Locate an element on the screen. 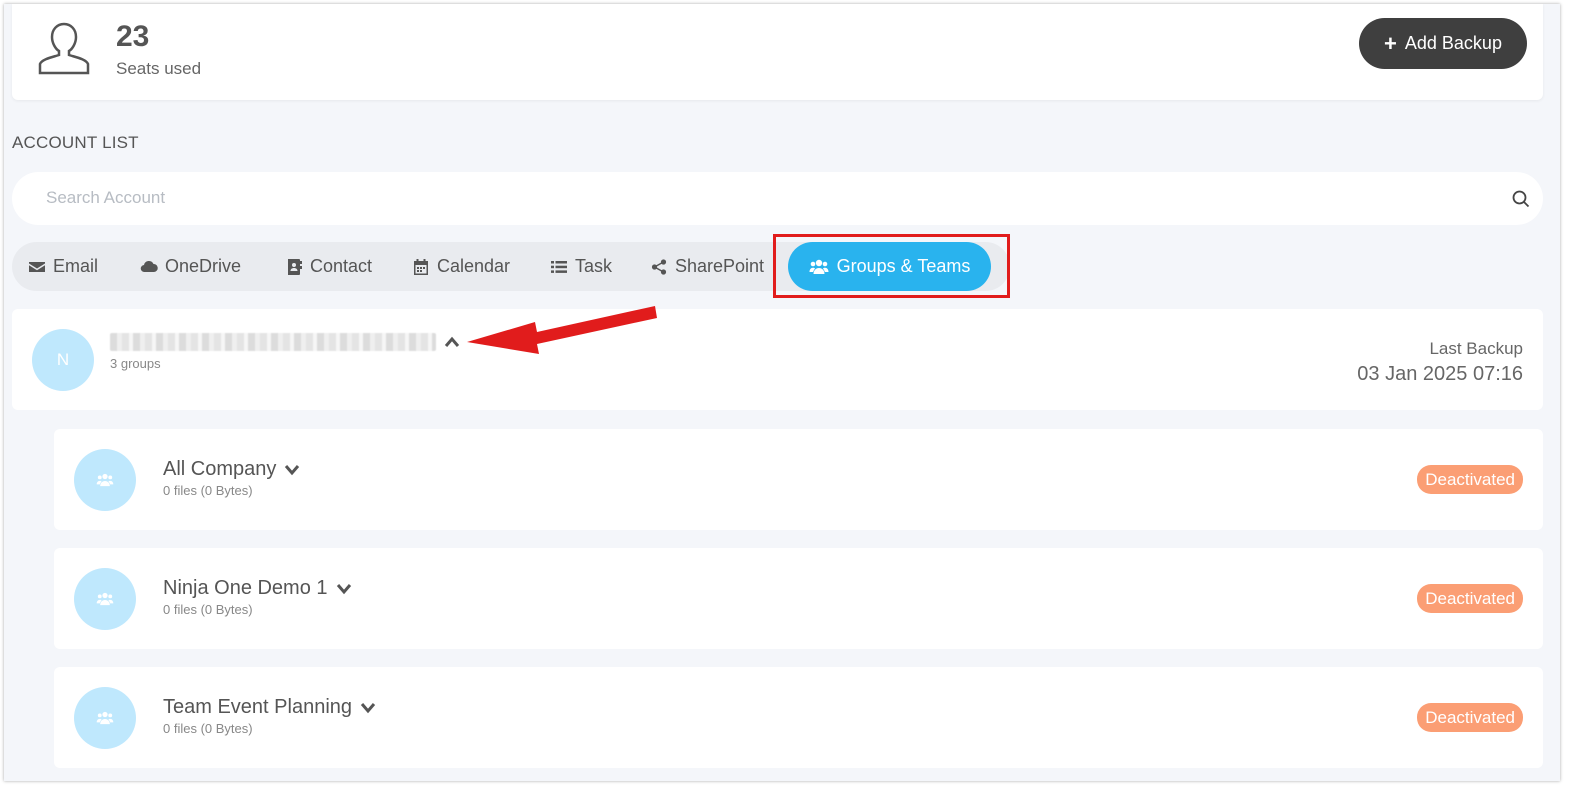  group-name-label: Team Event Planning is located at coordinates (258, 707).